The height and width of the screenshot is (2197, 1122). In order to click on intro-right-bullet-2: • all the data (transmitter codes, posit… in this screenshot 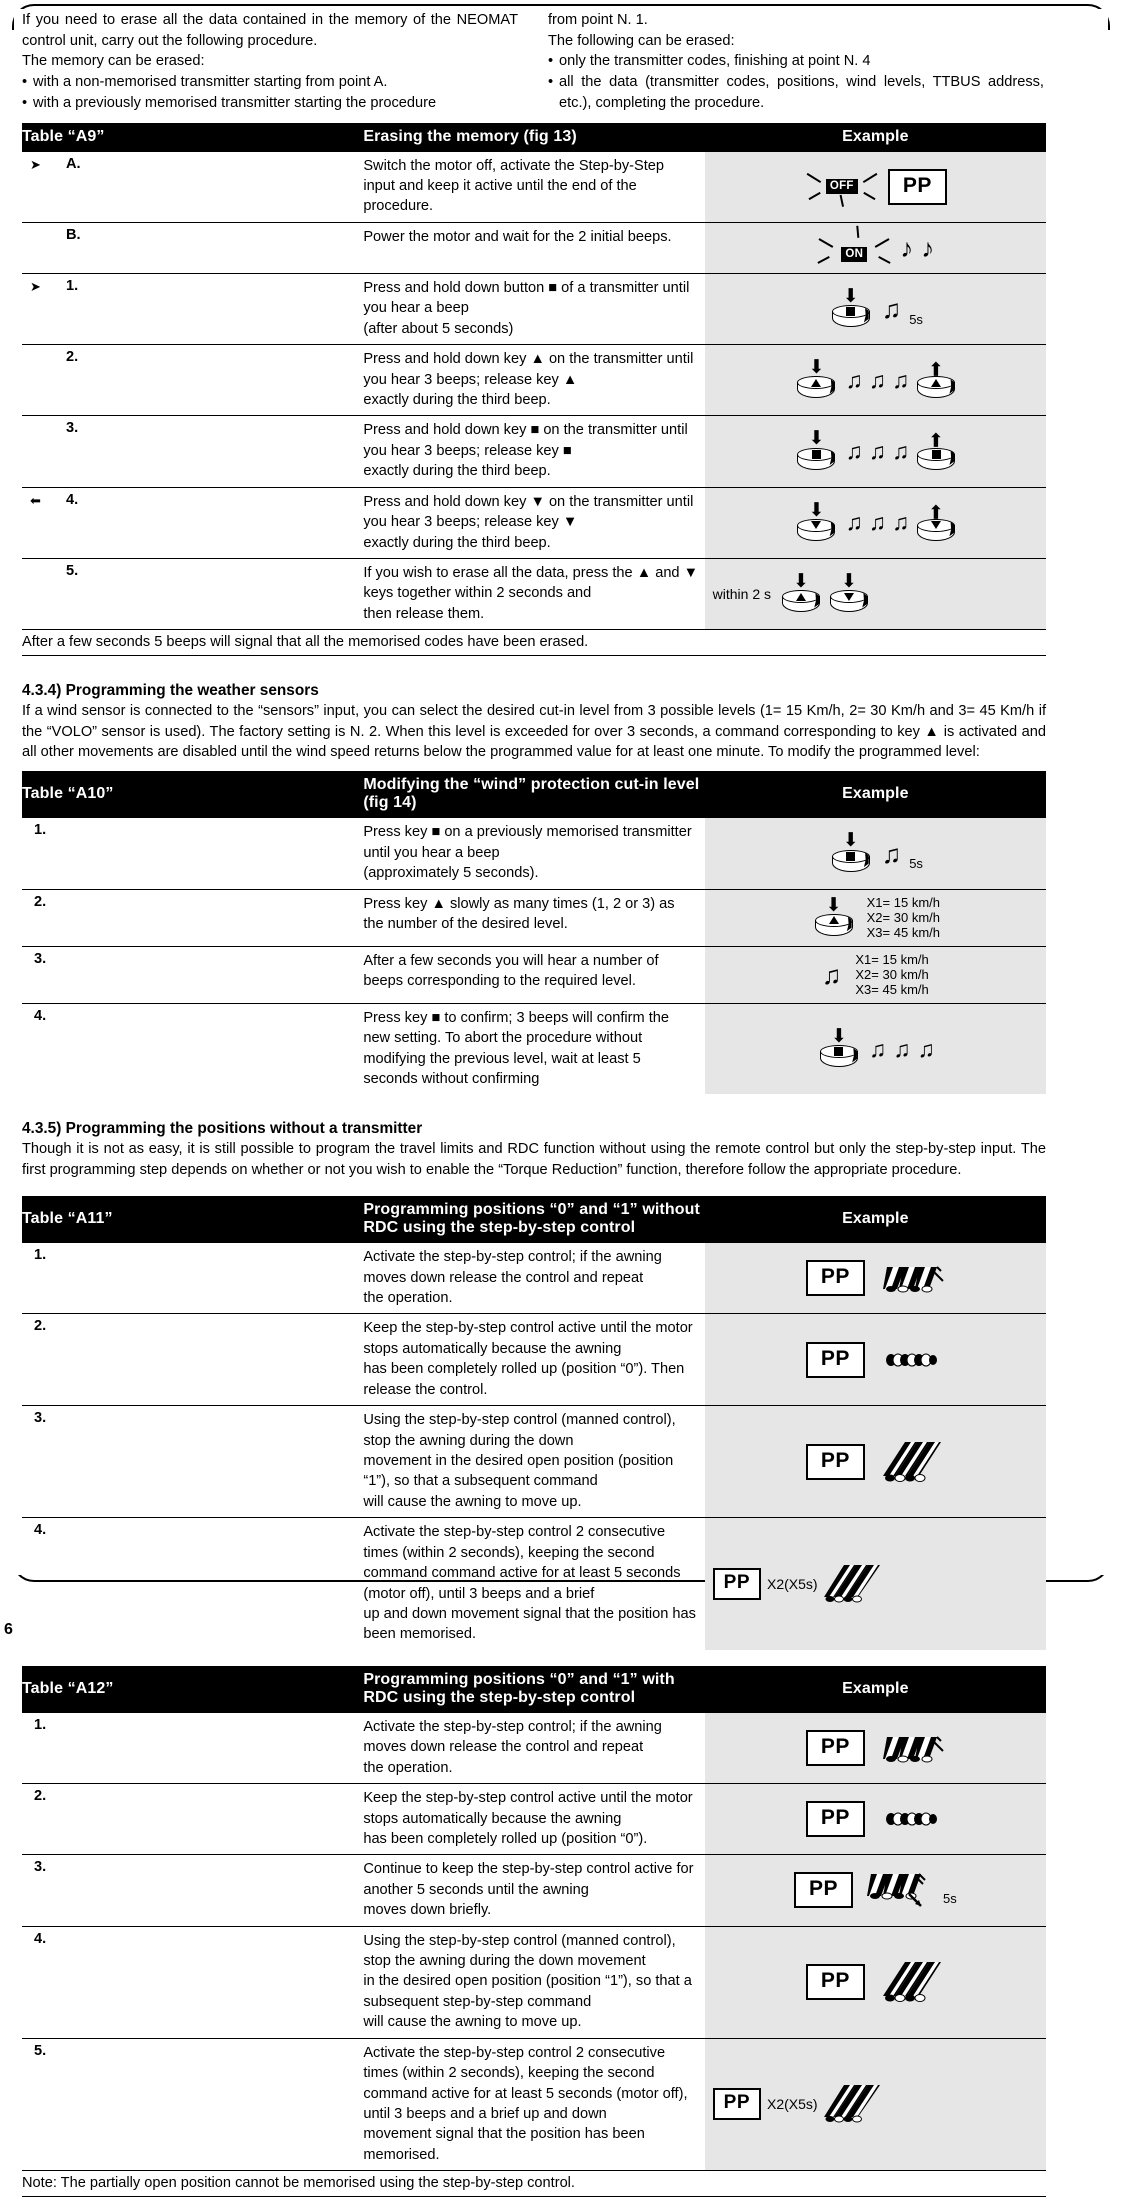, I will do `click(796, 92)`.